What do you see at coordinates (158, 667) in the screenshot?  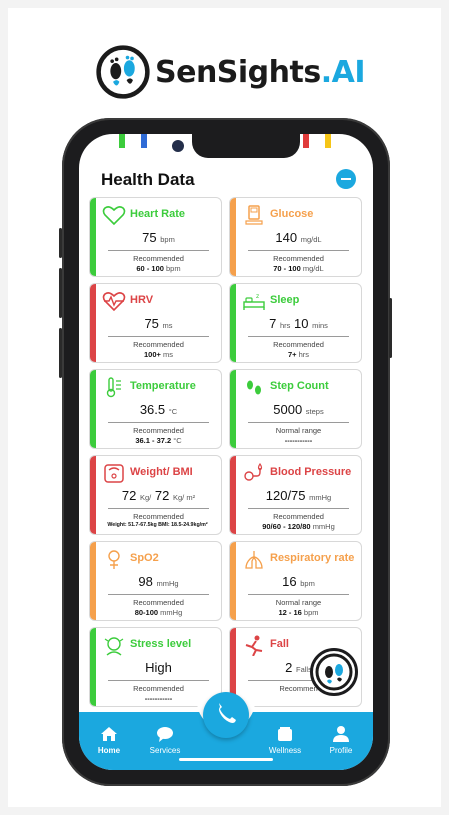 I see `metric-reading: High` at bounding box center [158, 667].